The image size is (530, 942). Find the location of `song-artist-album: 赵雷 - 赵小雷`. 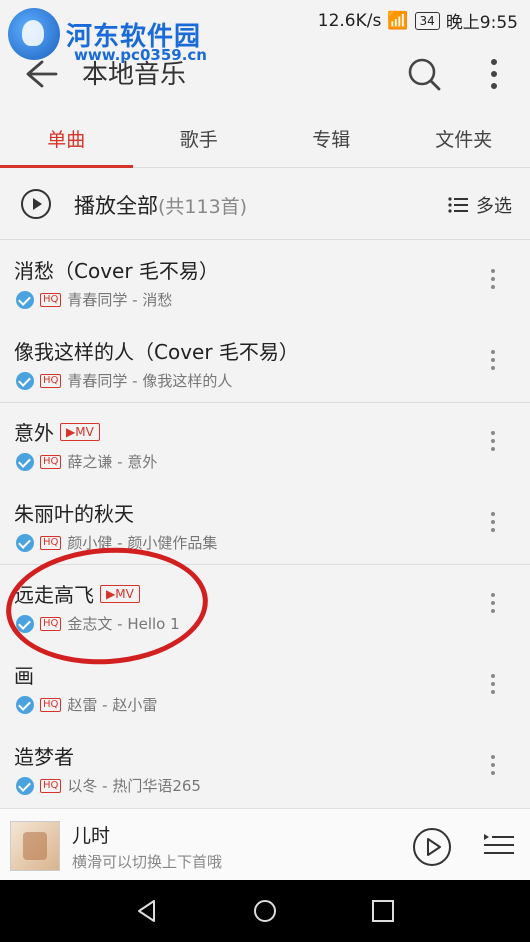

song-artist-album: 赵雷 - 赵小雷 is located at coordinates (112, 705).